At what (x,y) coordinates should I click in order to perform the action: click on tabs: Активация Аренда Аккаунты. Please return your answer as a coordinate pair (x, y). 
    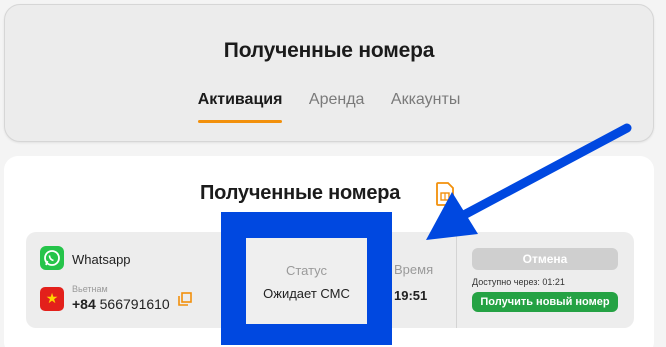
    Looking at the image, I should click on (329, 107).